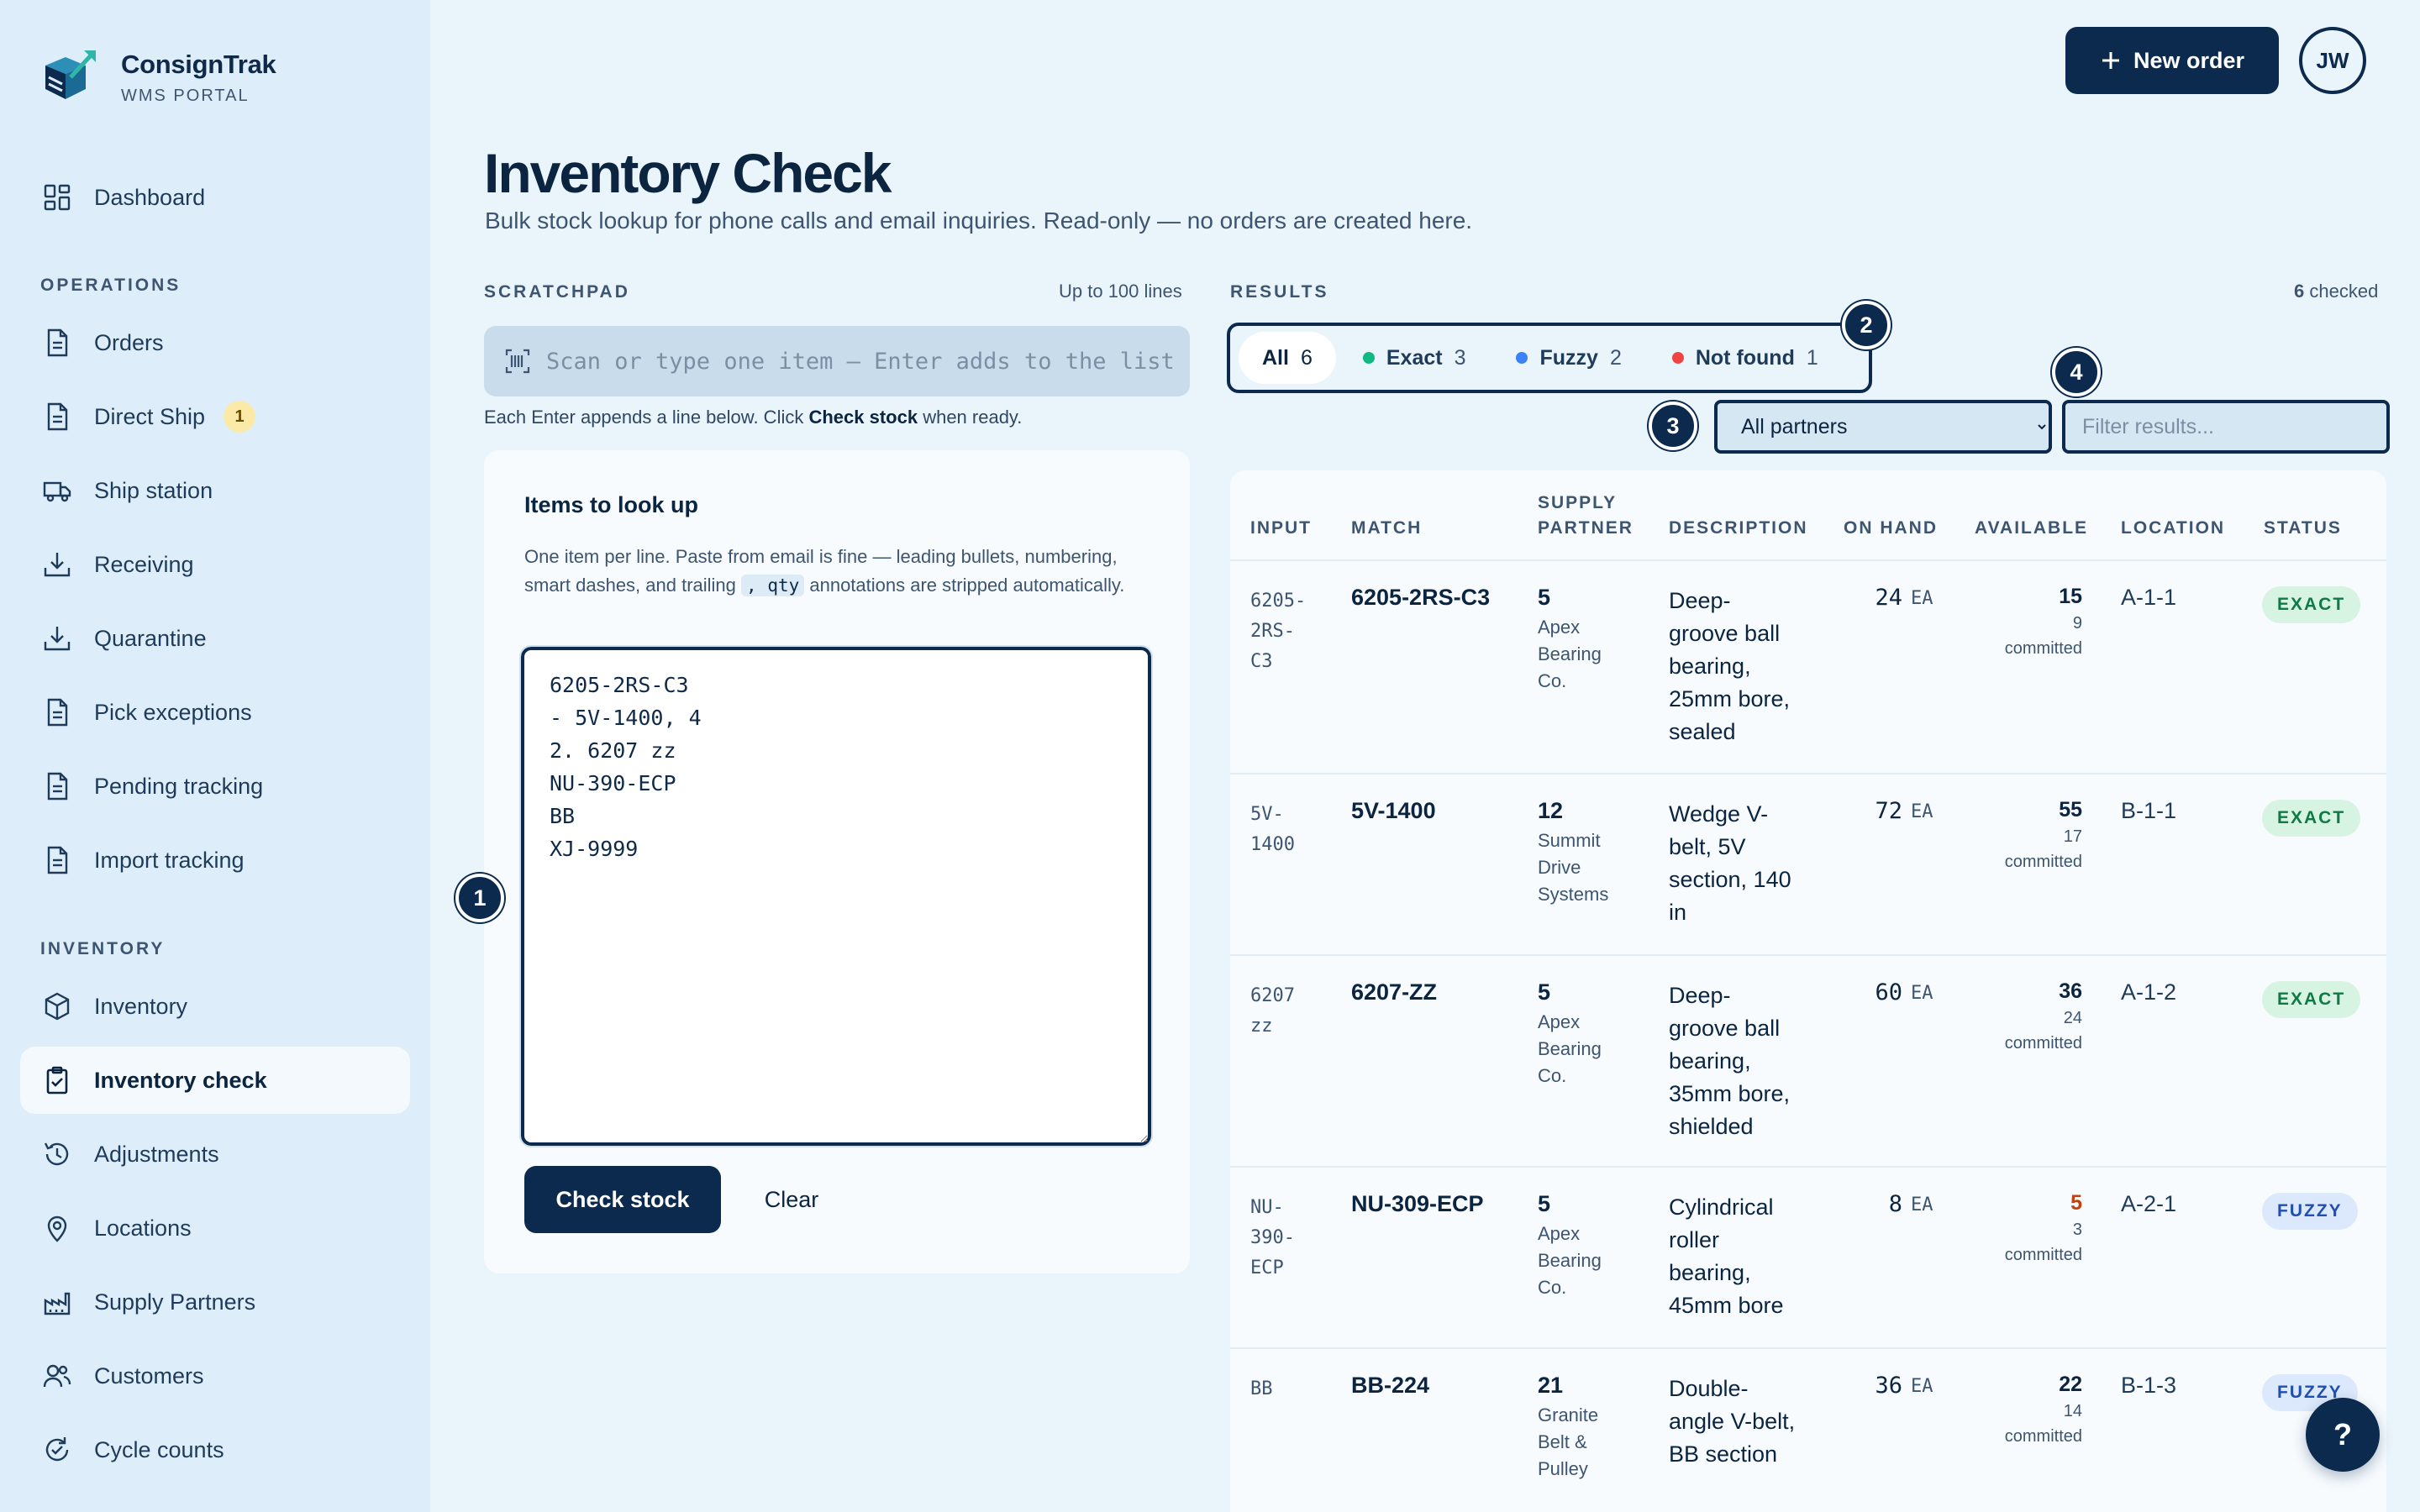  What do you see at coordinates (837, 361) in the screenshot?
I see `scan-input` at bounding box center [837, 361].